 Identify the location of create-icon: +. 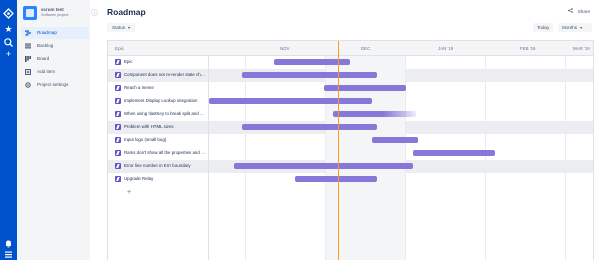
(8, 54).